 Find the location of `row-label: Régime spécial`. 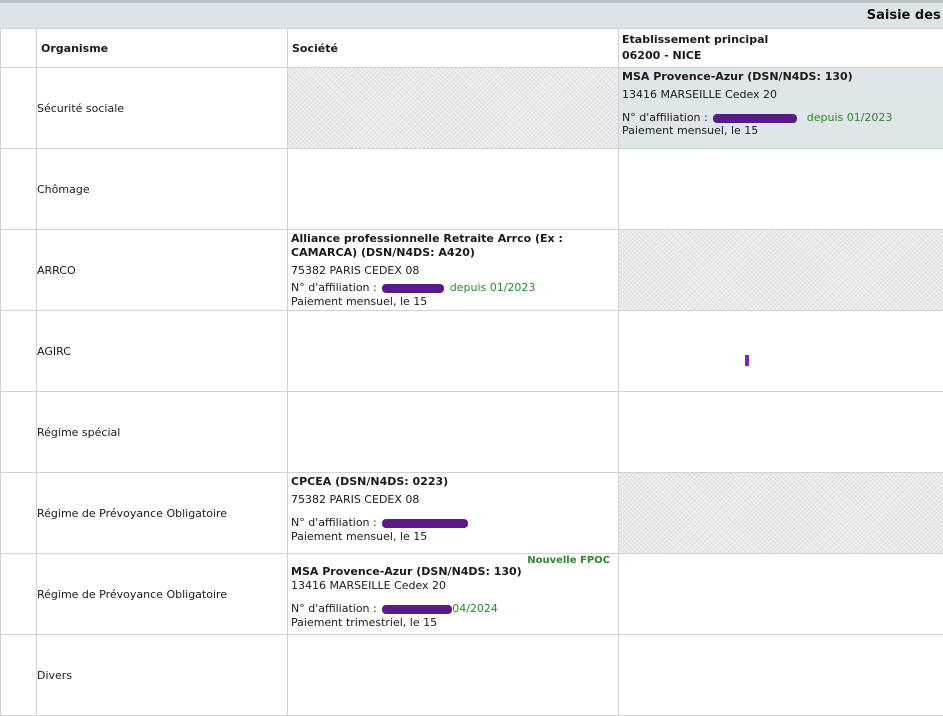

row-label: Régime spécial is located at coordinates (162, 432).